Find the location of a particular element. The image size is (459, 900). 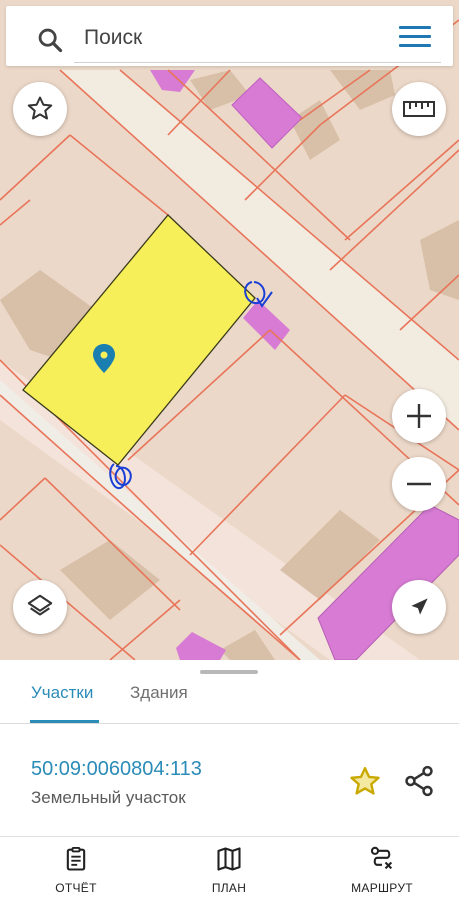

nav-route-label: МАРШРУТ is located at coordinates (382, 888).